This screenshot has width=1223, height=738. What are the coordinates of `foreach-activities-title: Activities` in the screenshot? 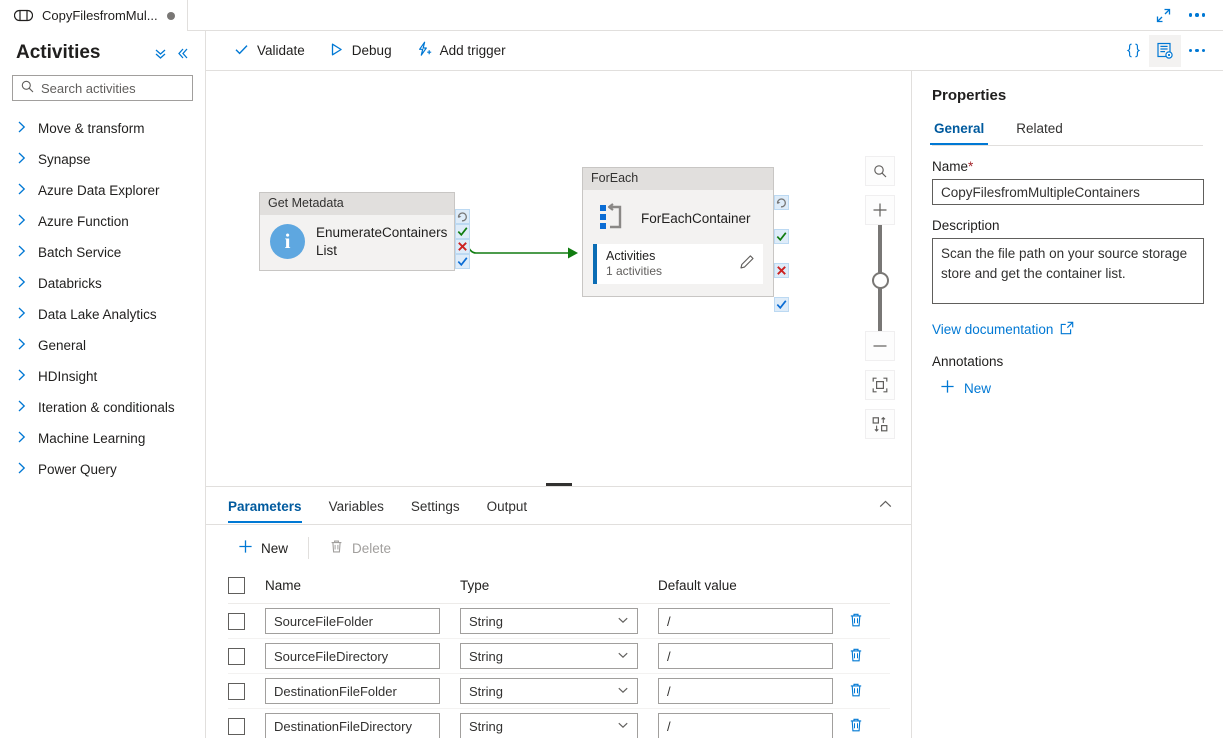 It's located at (631, 256).